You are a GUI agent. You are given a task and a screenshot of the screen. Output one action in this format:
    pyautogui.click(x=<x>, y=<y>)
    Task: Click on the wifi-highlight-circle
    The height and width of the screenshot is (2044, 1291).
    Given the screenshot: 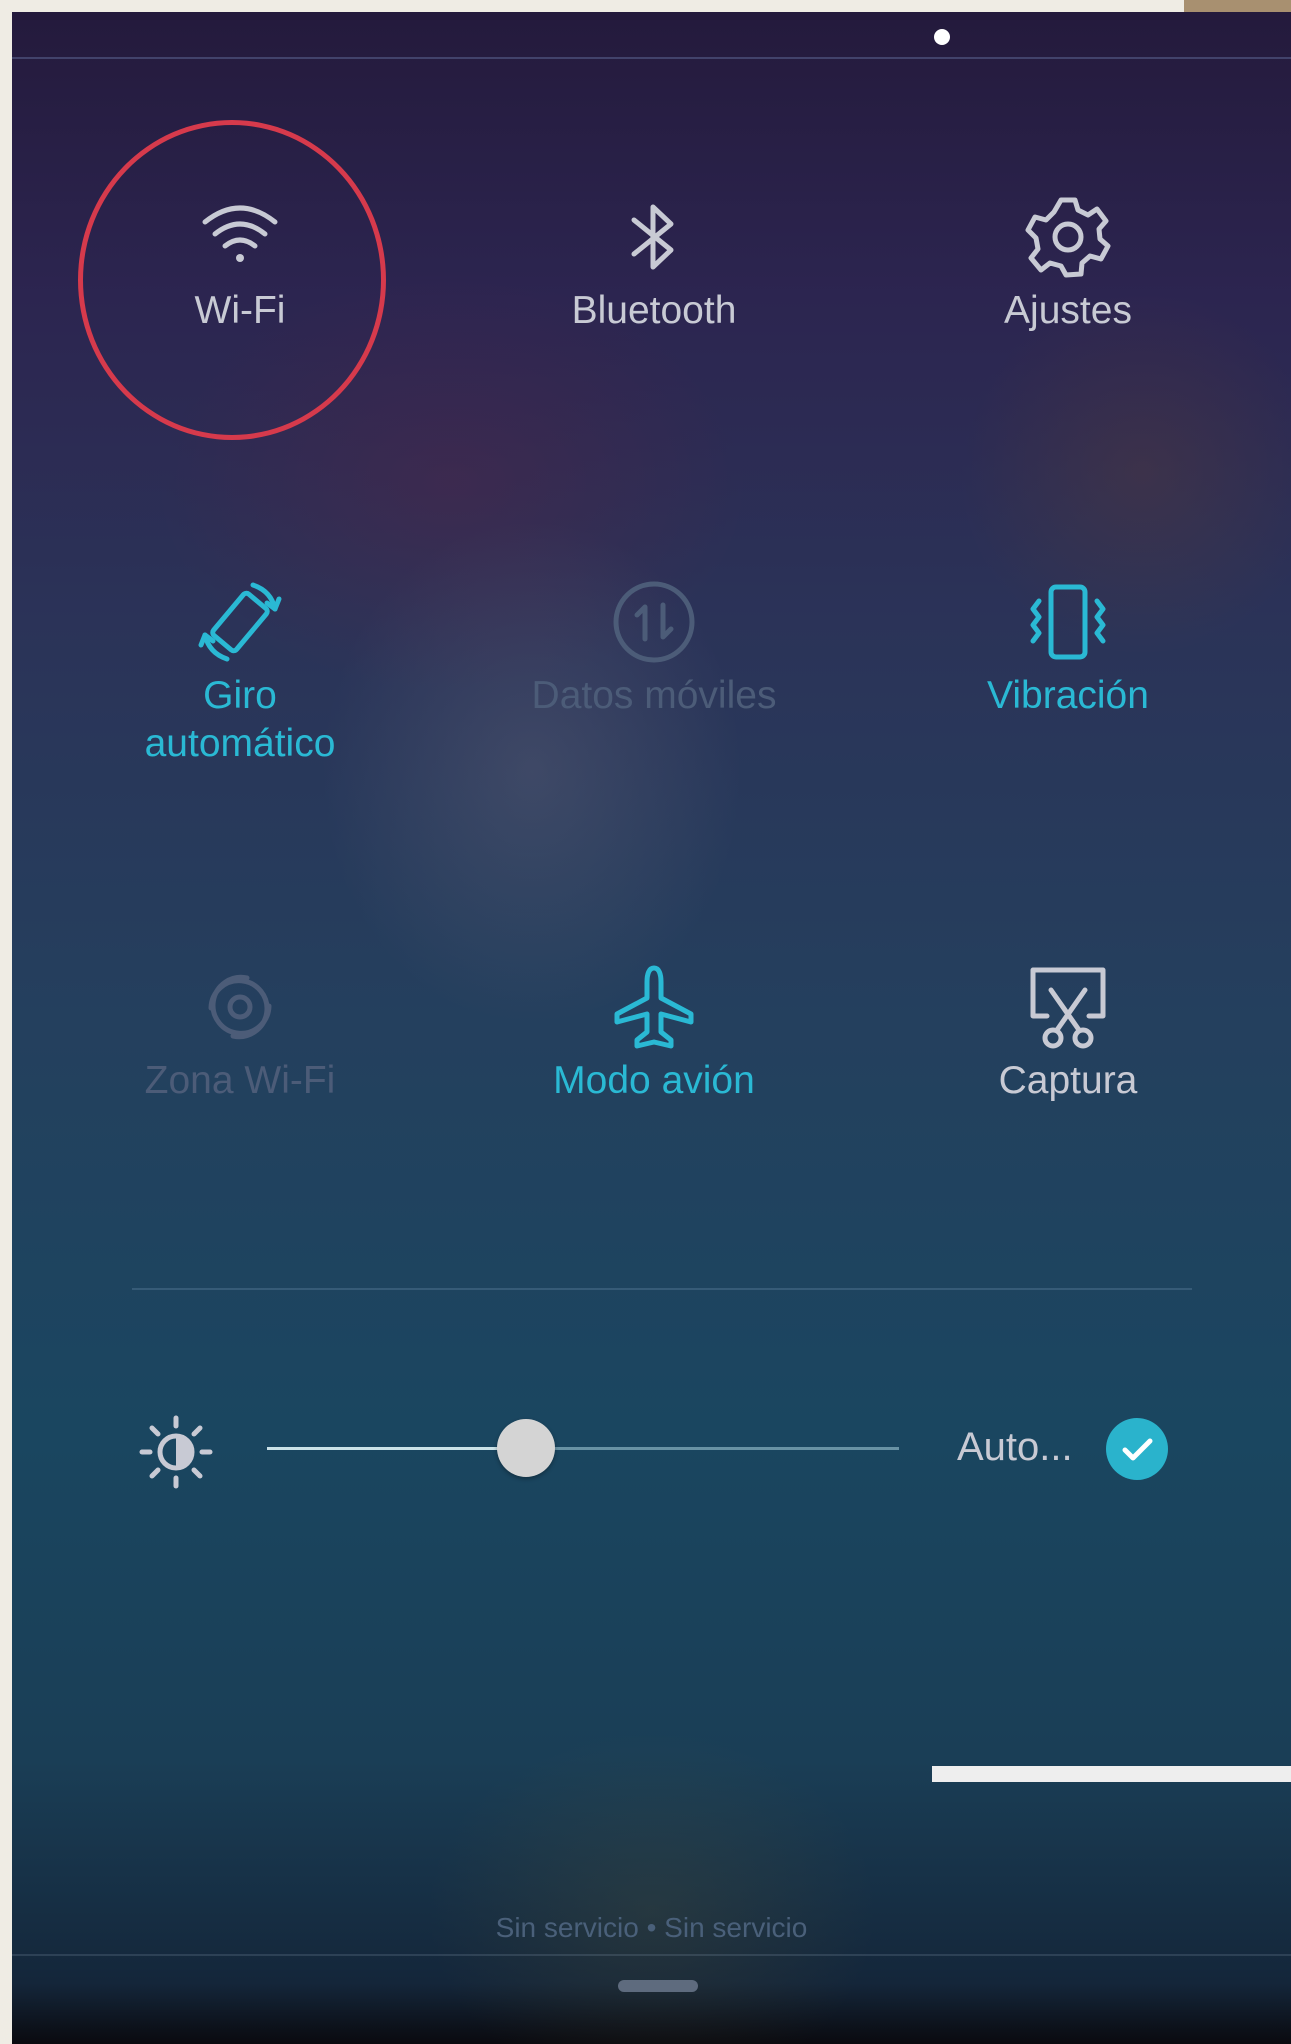 What is the action you would take?
    pyautogui.click(x=232, y=280)
    